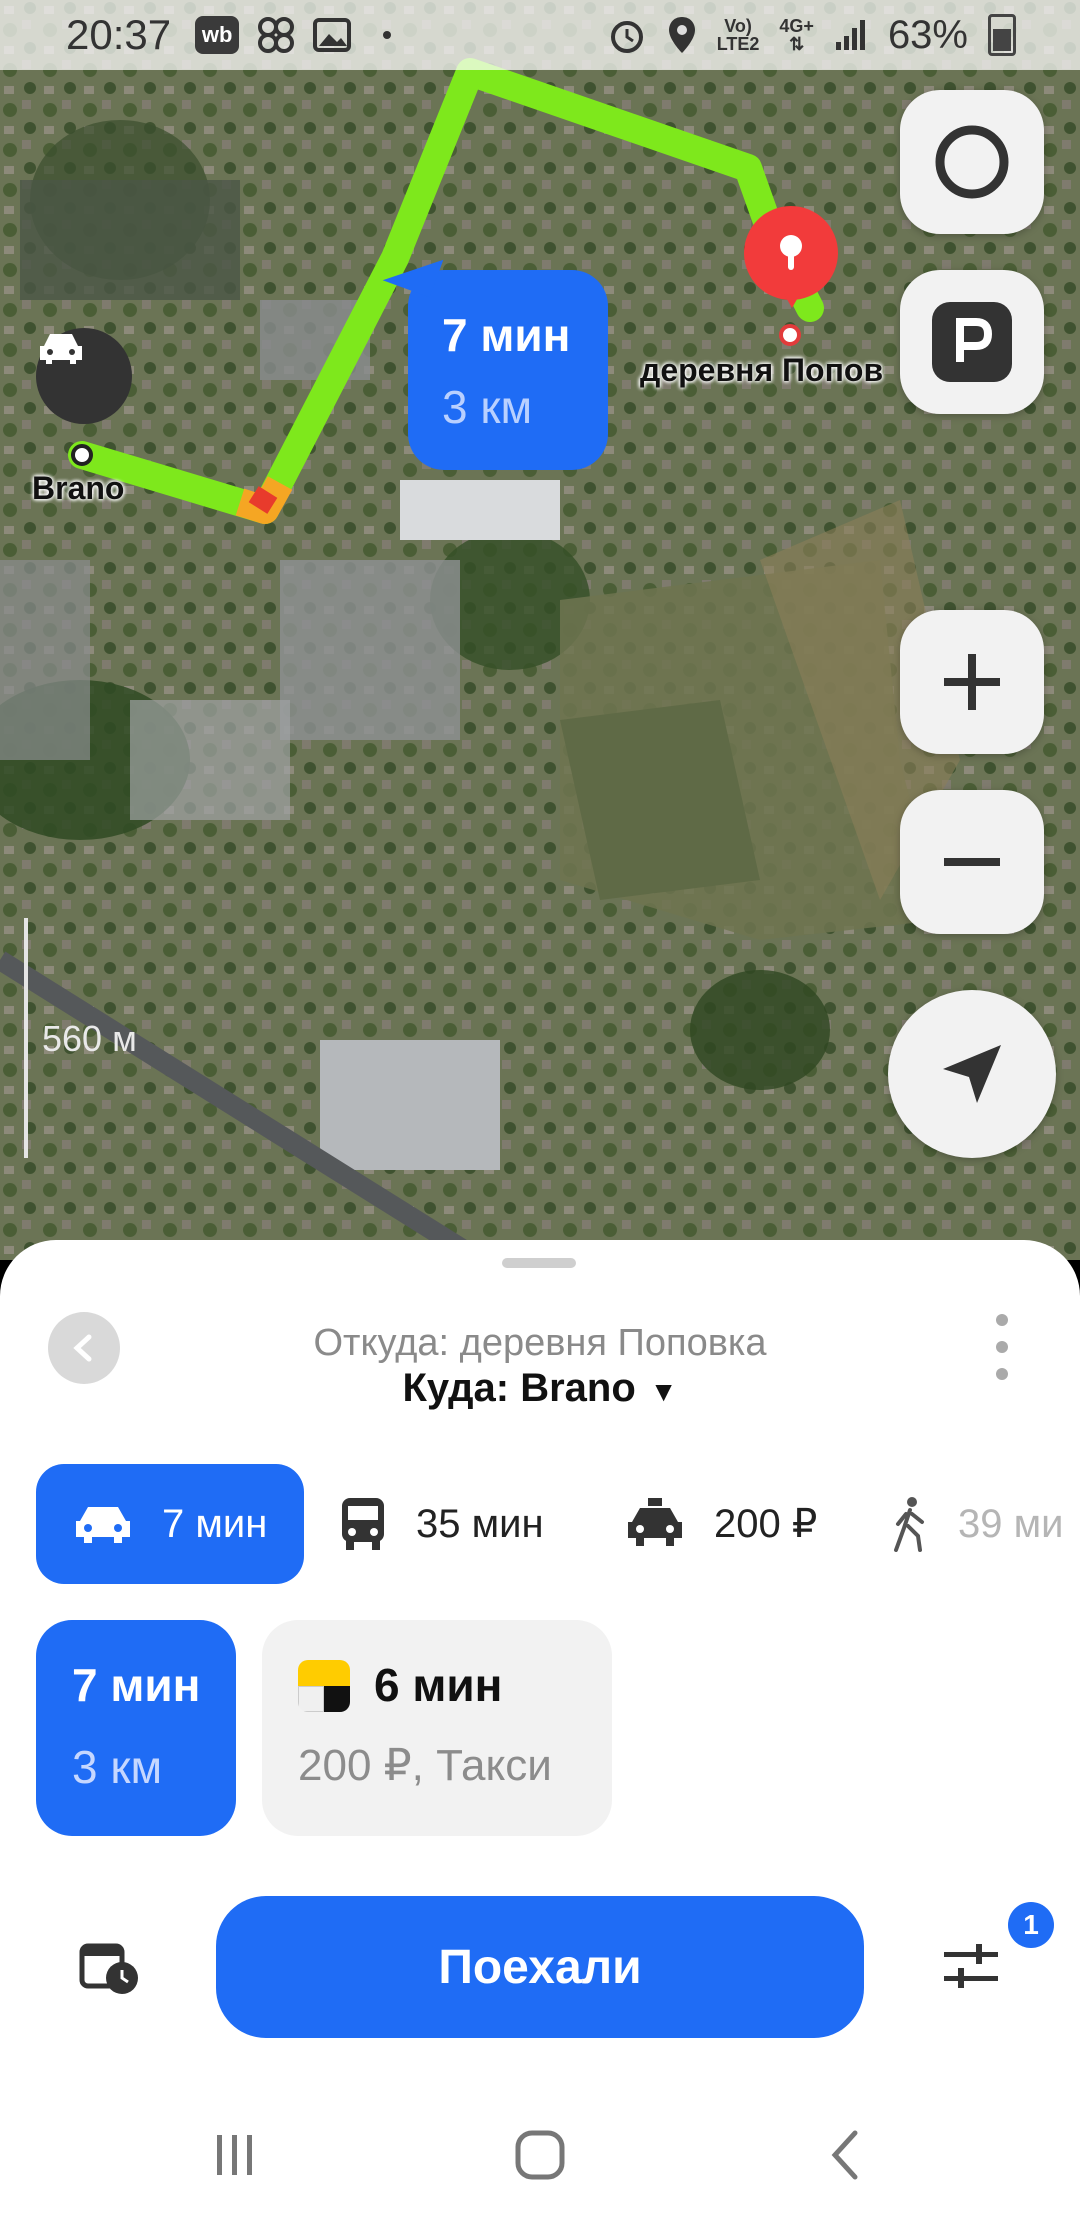  I want to click on option-car-time: 7 мин, so click(136, 1685).